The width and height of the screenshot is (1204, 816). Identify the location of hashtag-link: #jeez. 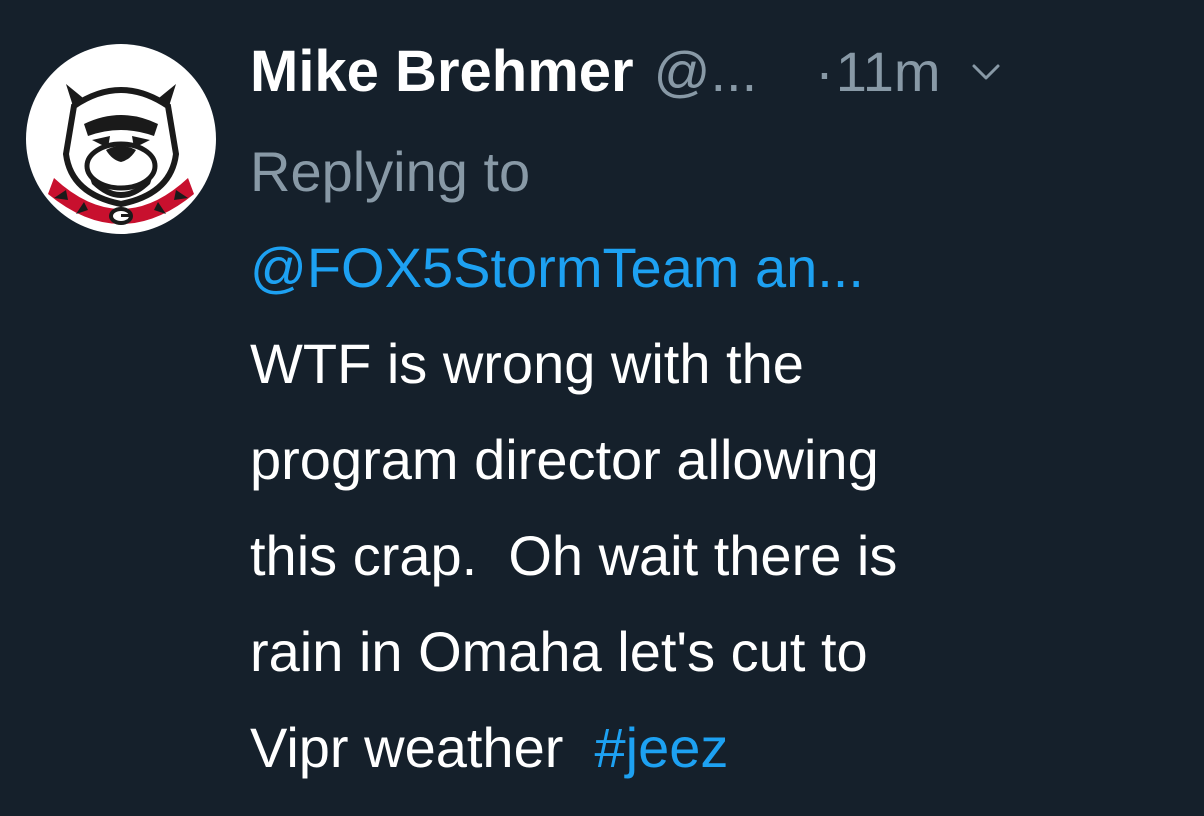
(661, 747).